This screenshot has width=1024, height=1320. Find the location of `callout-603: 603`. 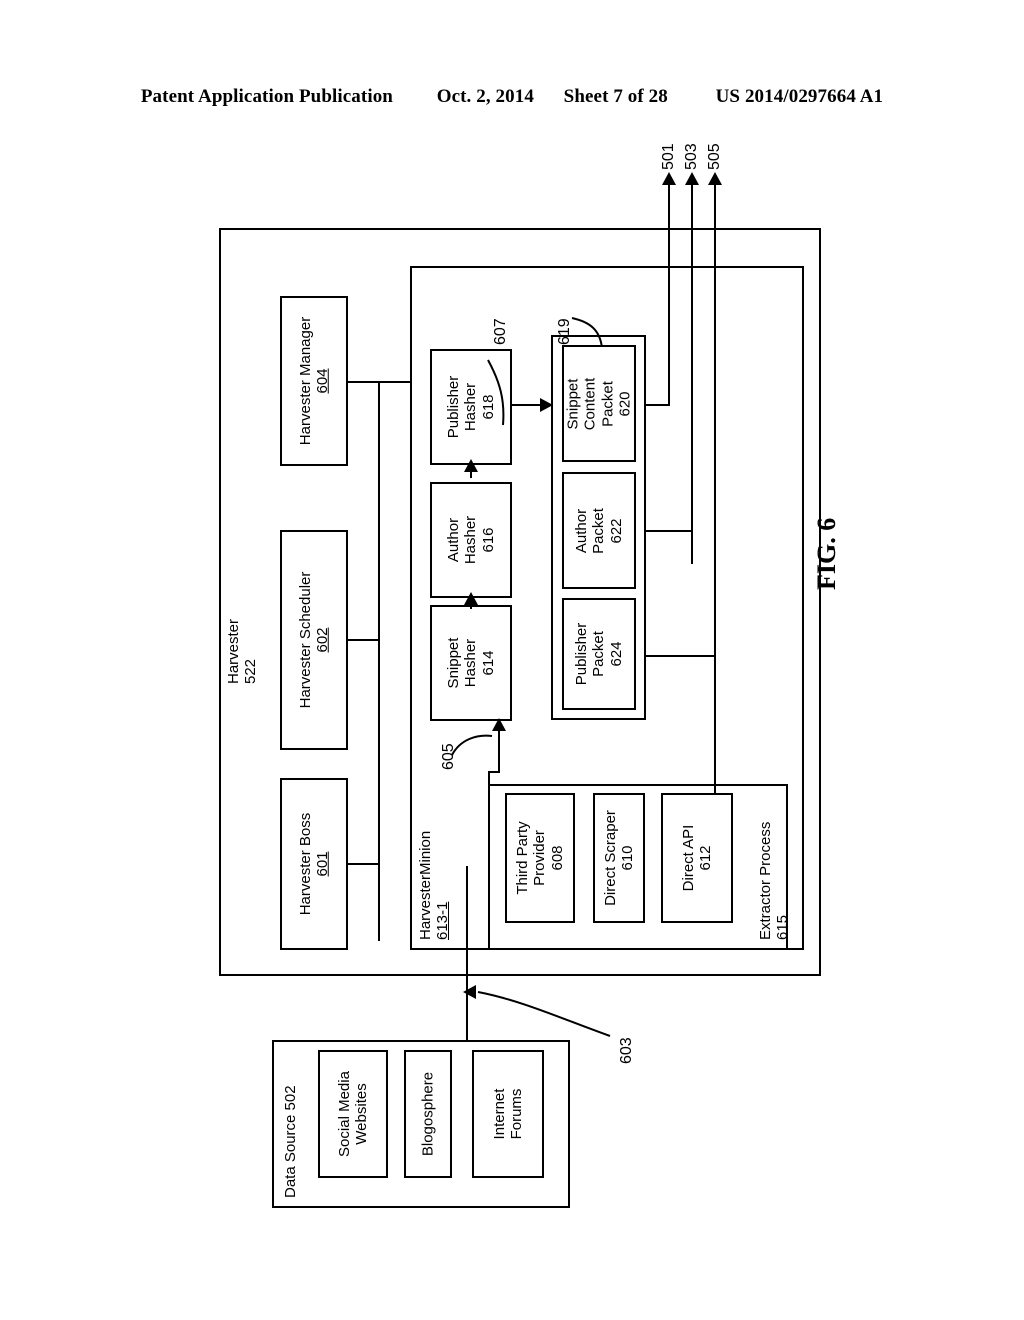

callout-603: 603 is located at coordinates (626, 1050).